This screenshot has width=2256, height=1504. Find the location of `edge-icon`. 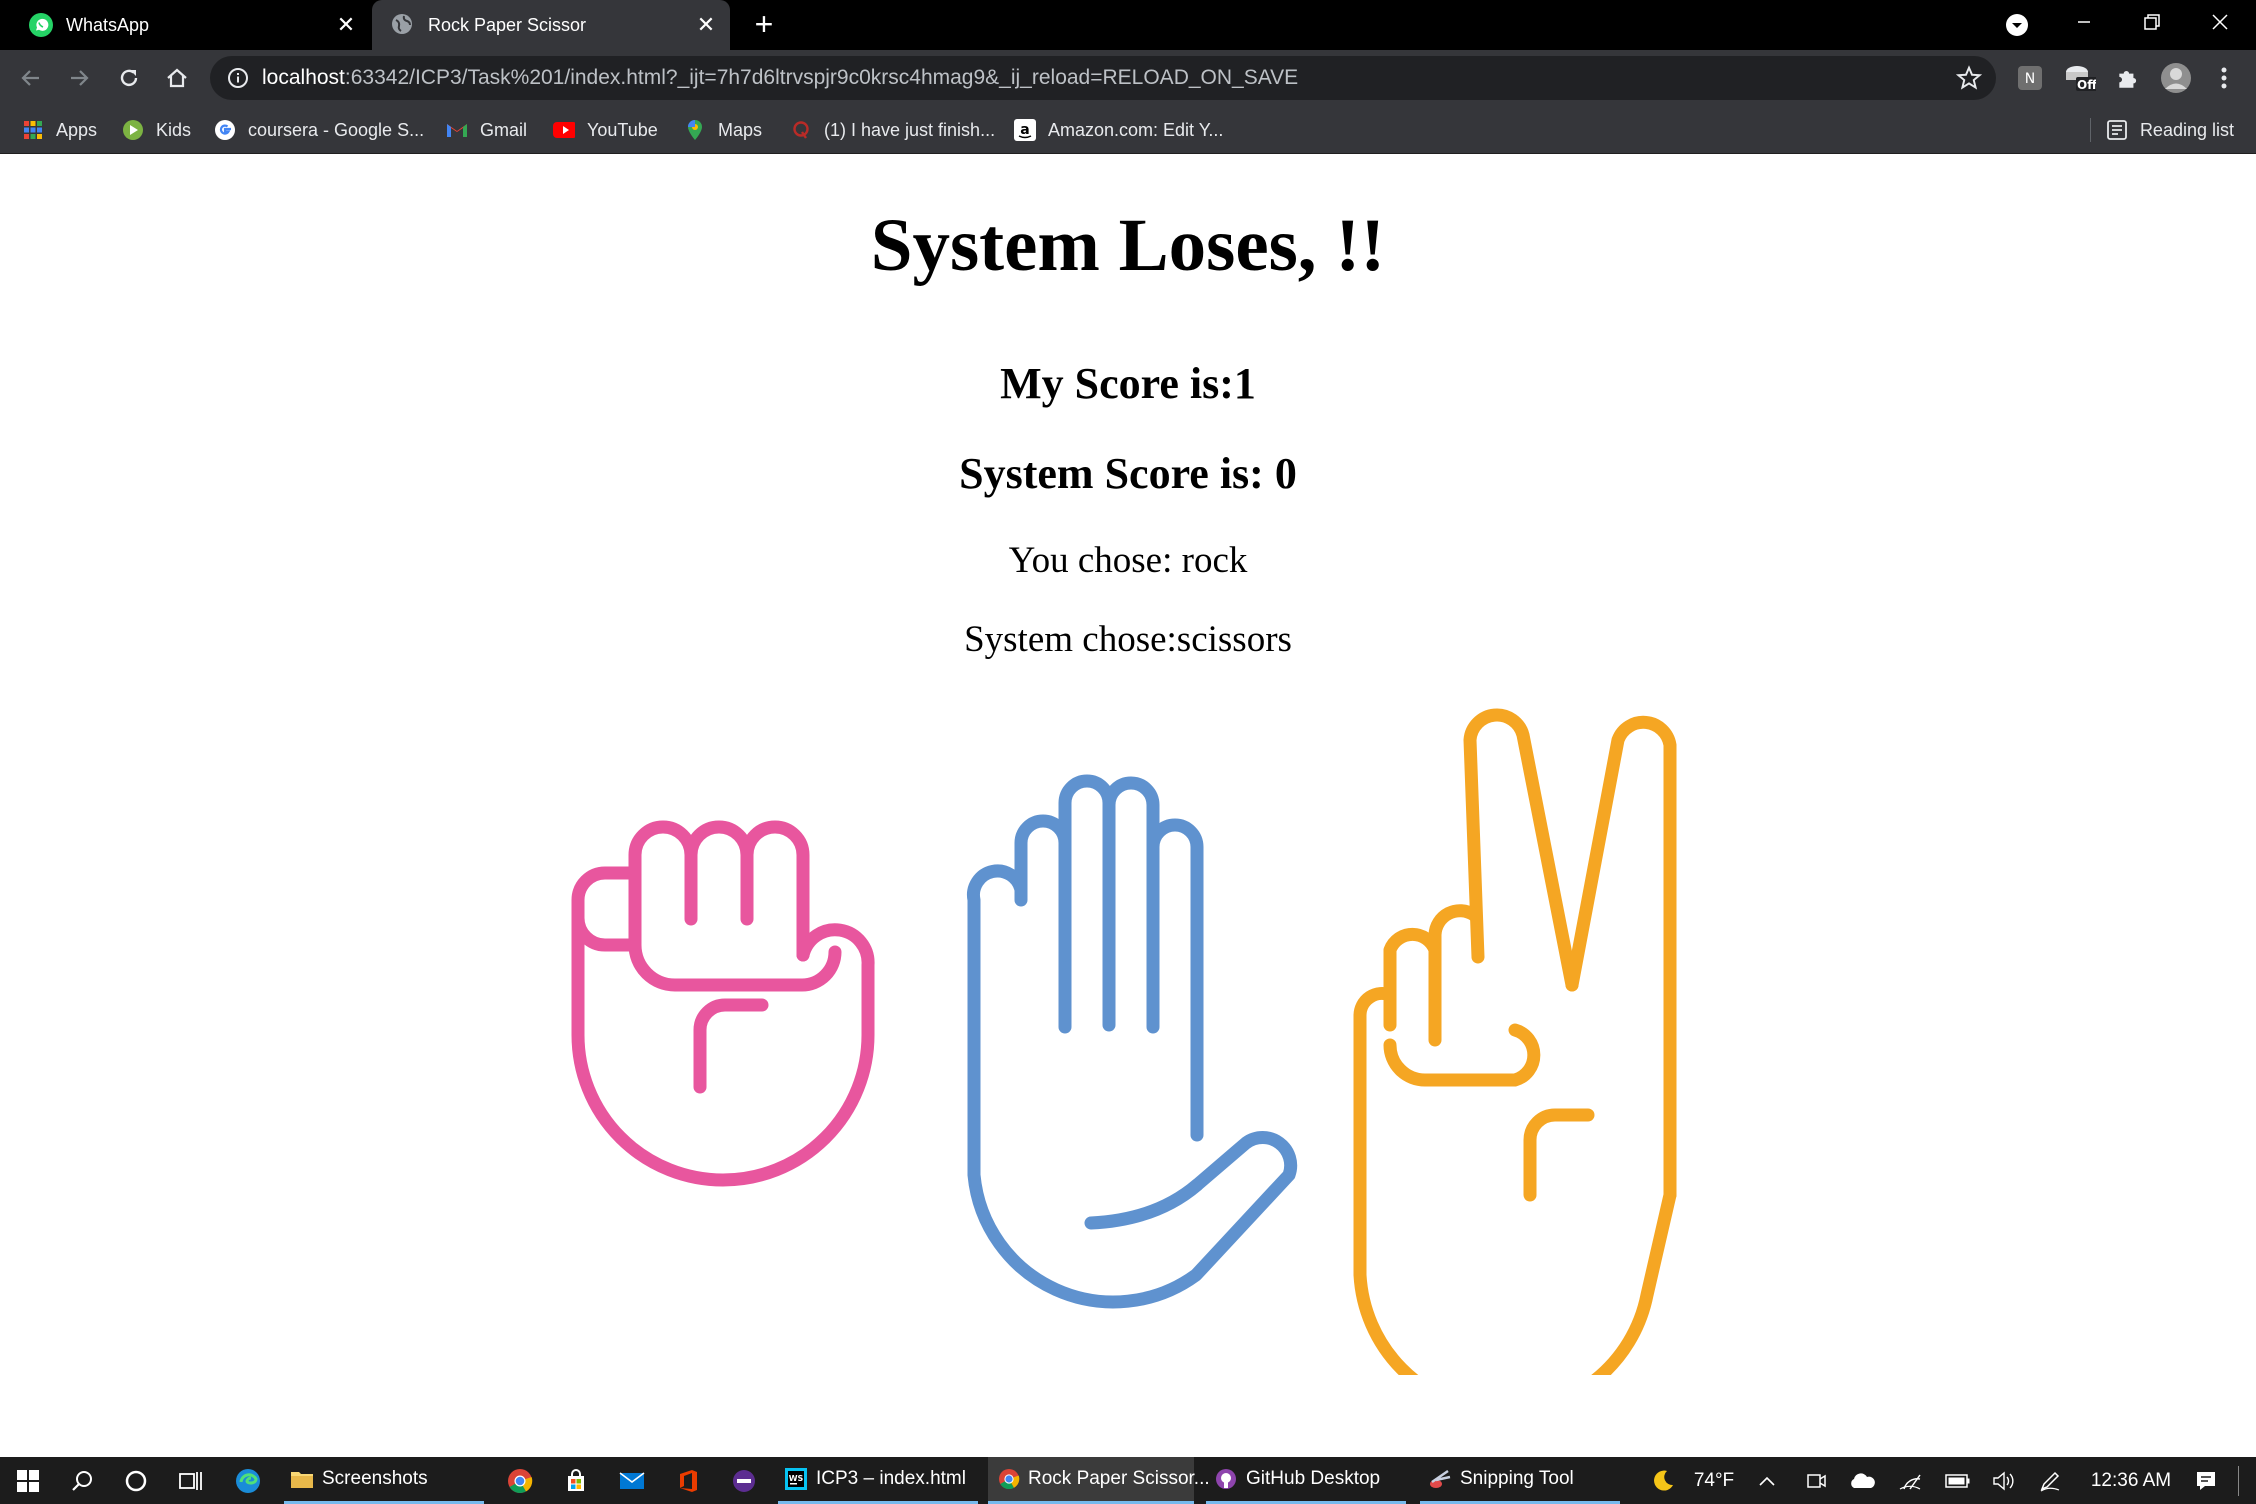

edge-icon is located at coordinates (248, 1480).